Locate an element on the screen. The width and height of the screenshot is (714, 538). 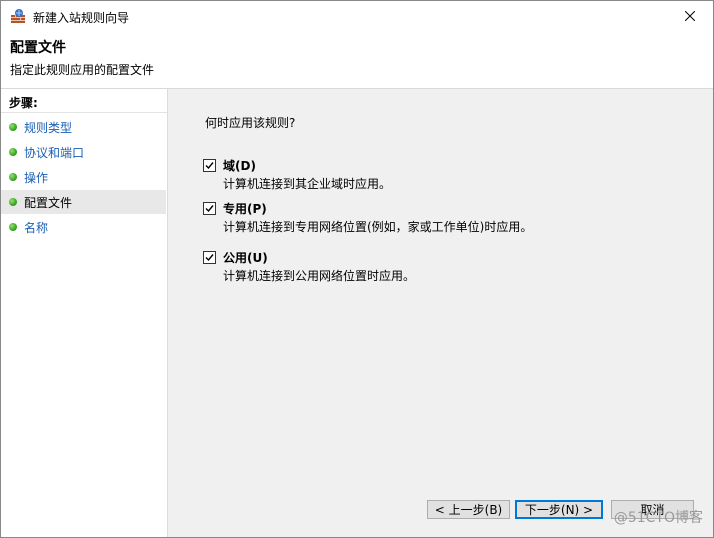
public-description: 计算机连接到公用网络位置时应用。 is located at coordinates (319, 276).